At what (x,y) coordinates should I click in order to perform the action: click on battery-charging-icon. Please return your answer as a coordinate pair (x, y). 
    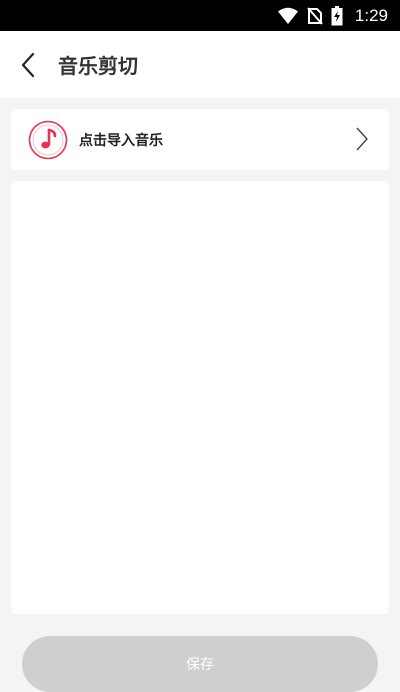
    Looking at the image, I should click on (337, 15).